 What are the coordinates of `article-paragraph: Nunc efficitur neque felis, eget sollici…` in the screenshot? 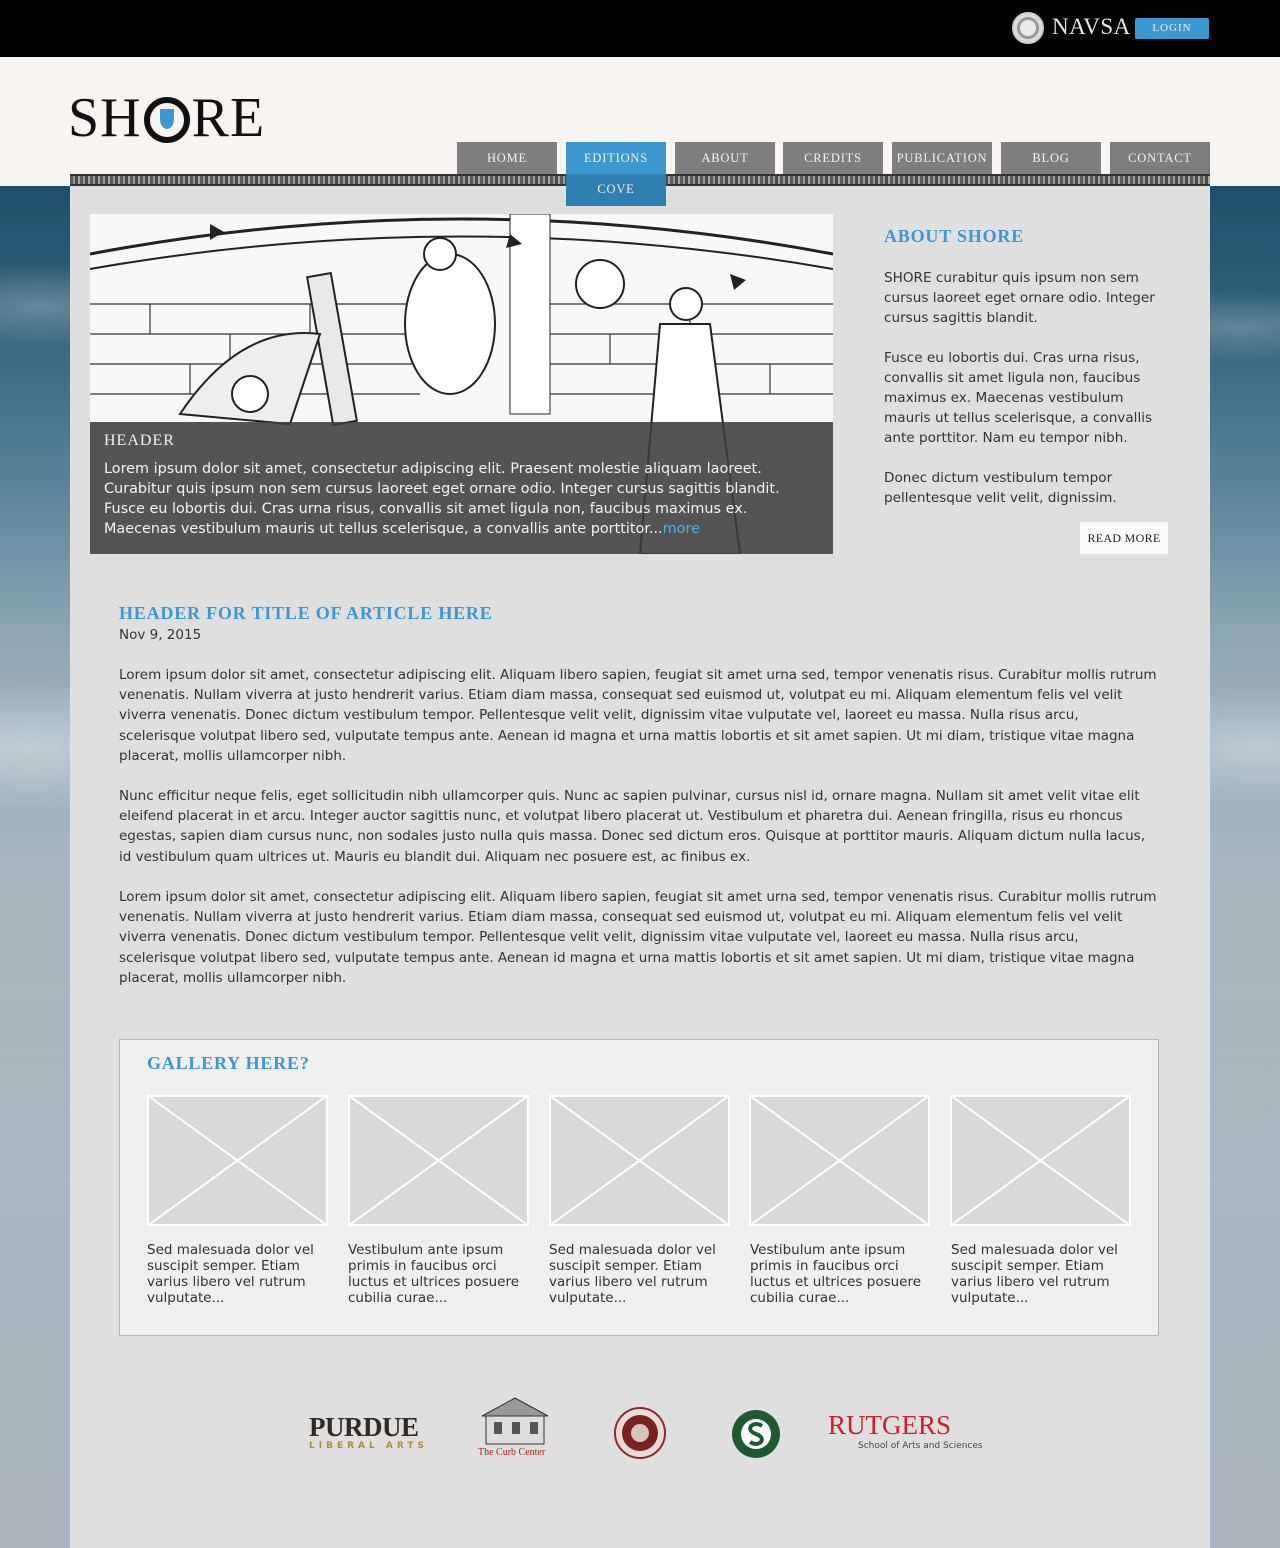 It's located at (632, 826).